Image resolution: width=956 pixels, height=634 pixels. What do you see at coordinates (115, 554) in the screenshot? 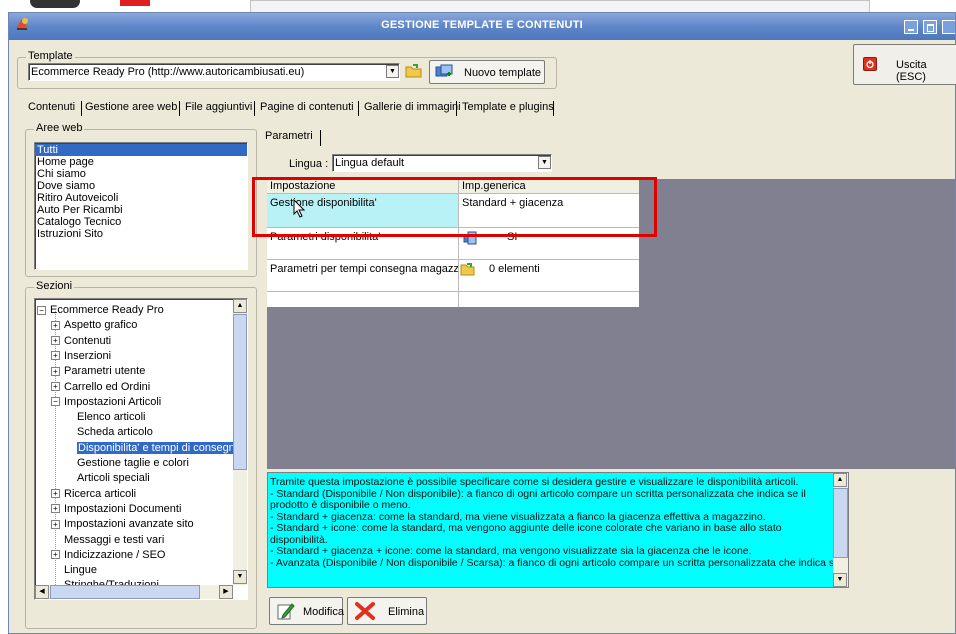
I see `tree-item-label: Indicizzazione / SEO` at bounding box center [115, 554].